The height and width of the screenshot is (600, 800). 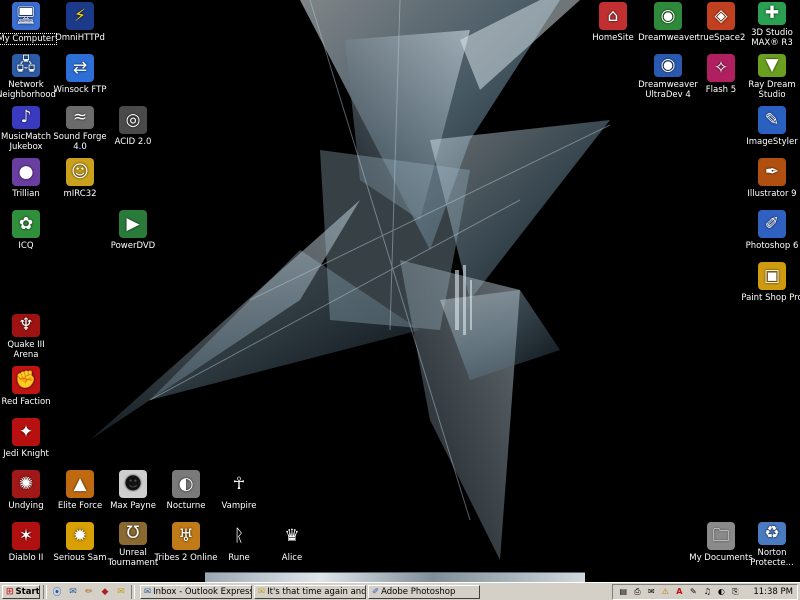 I want to click on desktop-icon-label: Elite Force, so click(x=80, y=506).